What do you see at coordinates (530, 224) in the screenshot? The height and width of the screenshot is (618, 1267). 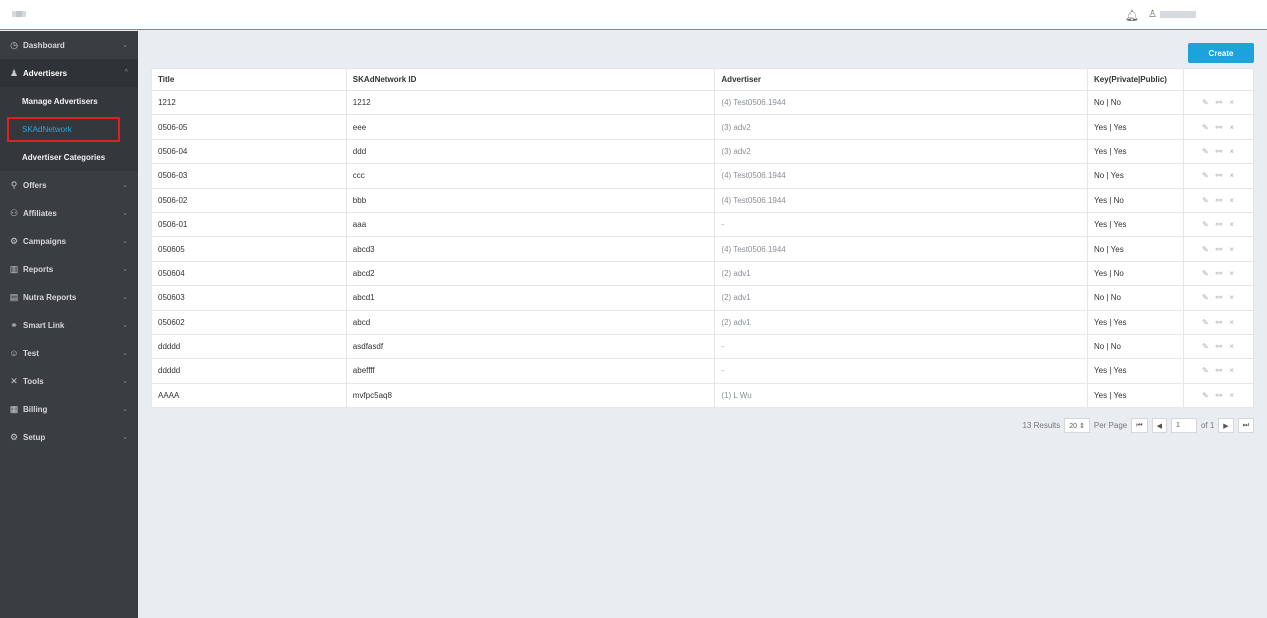 I see `skadnetwork-id-cell: aaa` at bounding box center [530, 224].